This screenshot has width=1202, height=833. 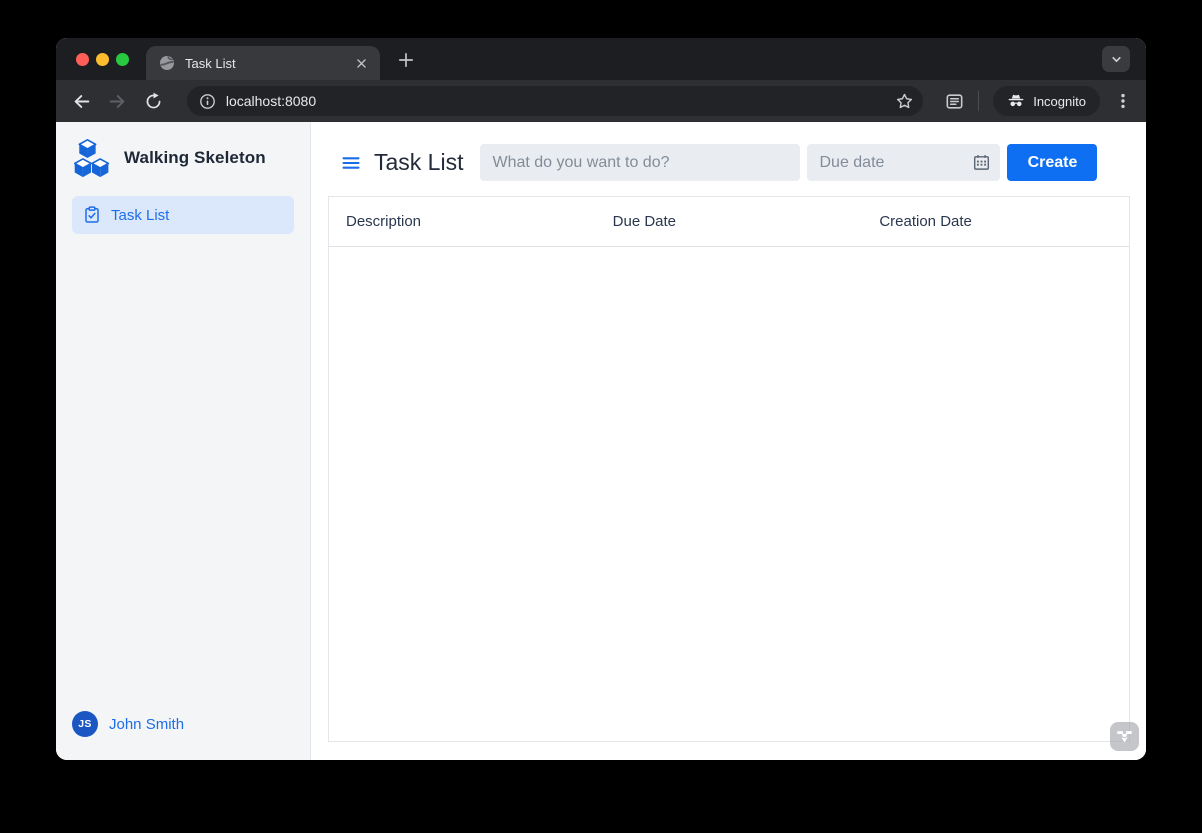 What do you see at coordinates (263, 63) in the screenshot?
I see `browser-tab: Task List` at bounding box center [263, 63].